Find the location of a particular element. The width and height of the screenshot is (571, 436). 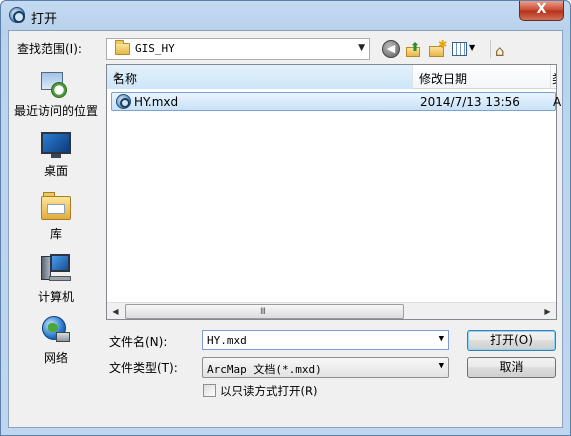

read-only-label: 以只读方式打开(R) is located at coordinates (269, 391).